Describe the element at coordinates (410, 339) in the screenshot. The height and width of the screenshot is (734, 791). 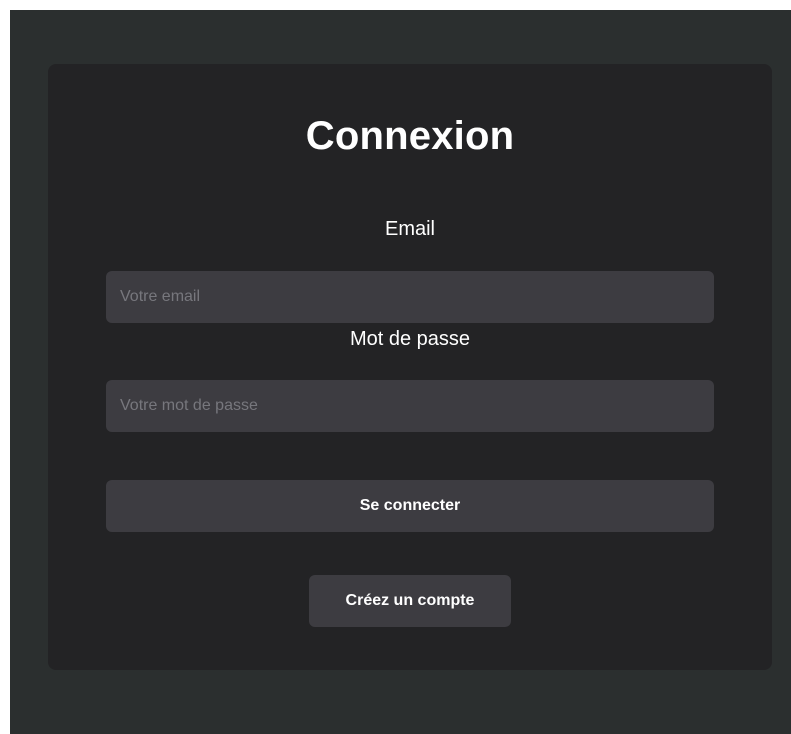
I see `password-label: Mot de passe` at that location.